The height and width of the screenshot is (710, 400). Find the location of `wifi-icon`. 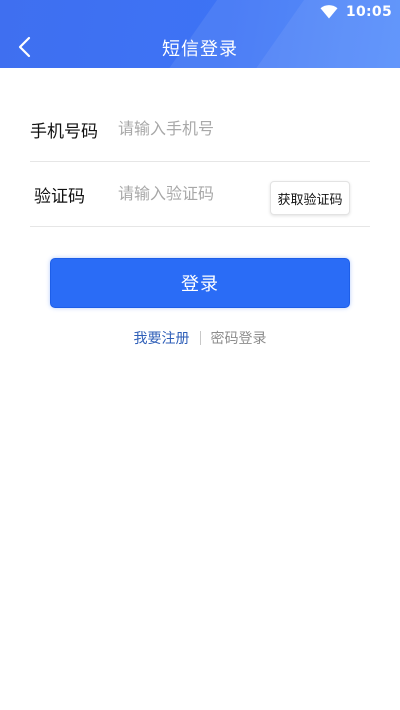

wifi-icon is located at coordinates (329, 12).